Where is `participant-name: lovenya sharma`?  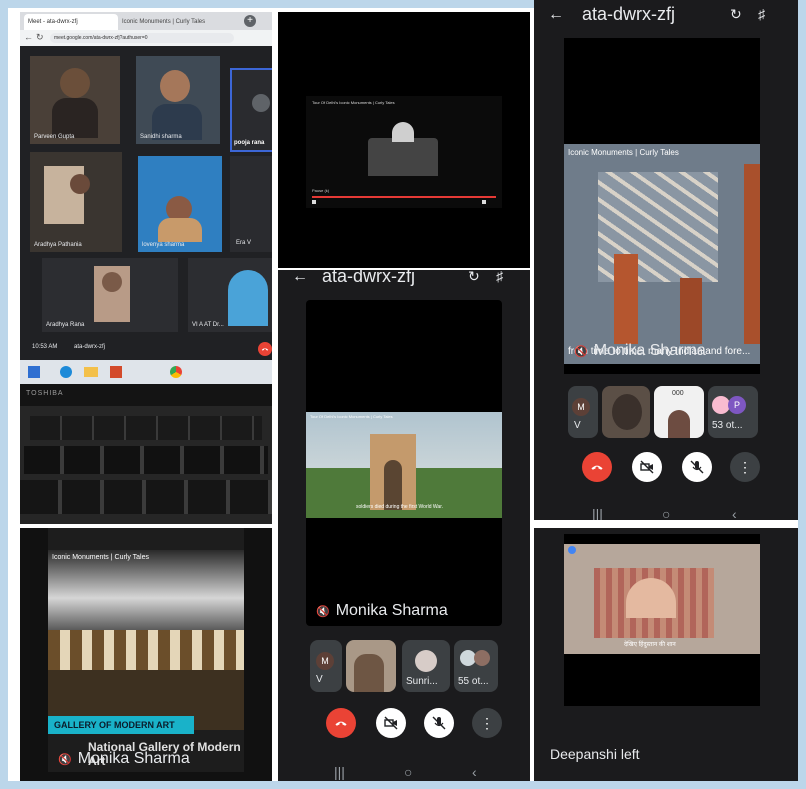
participant-name: lovenya sharma is located at coordinates (163, 245).